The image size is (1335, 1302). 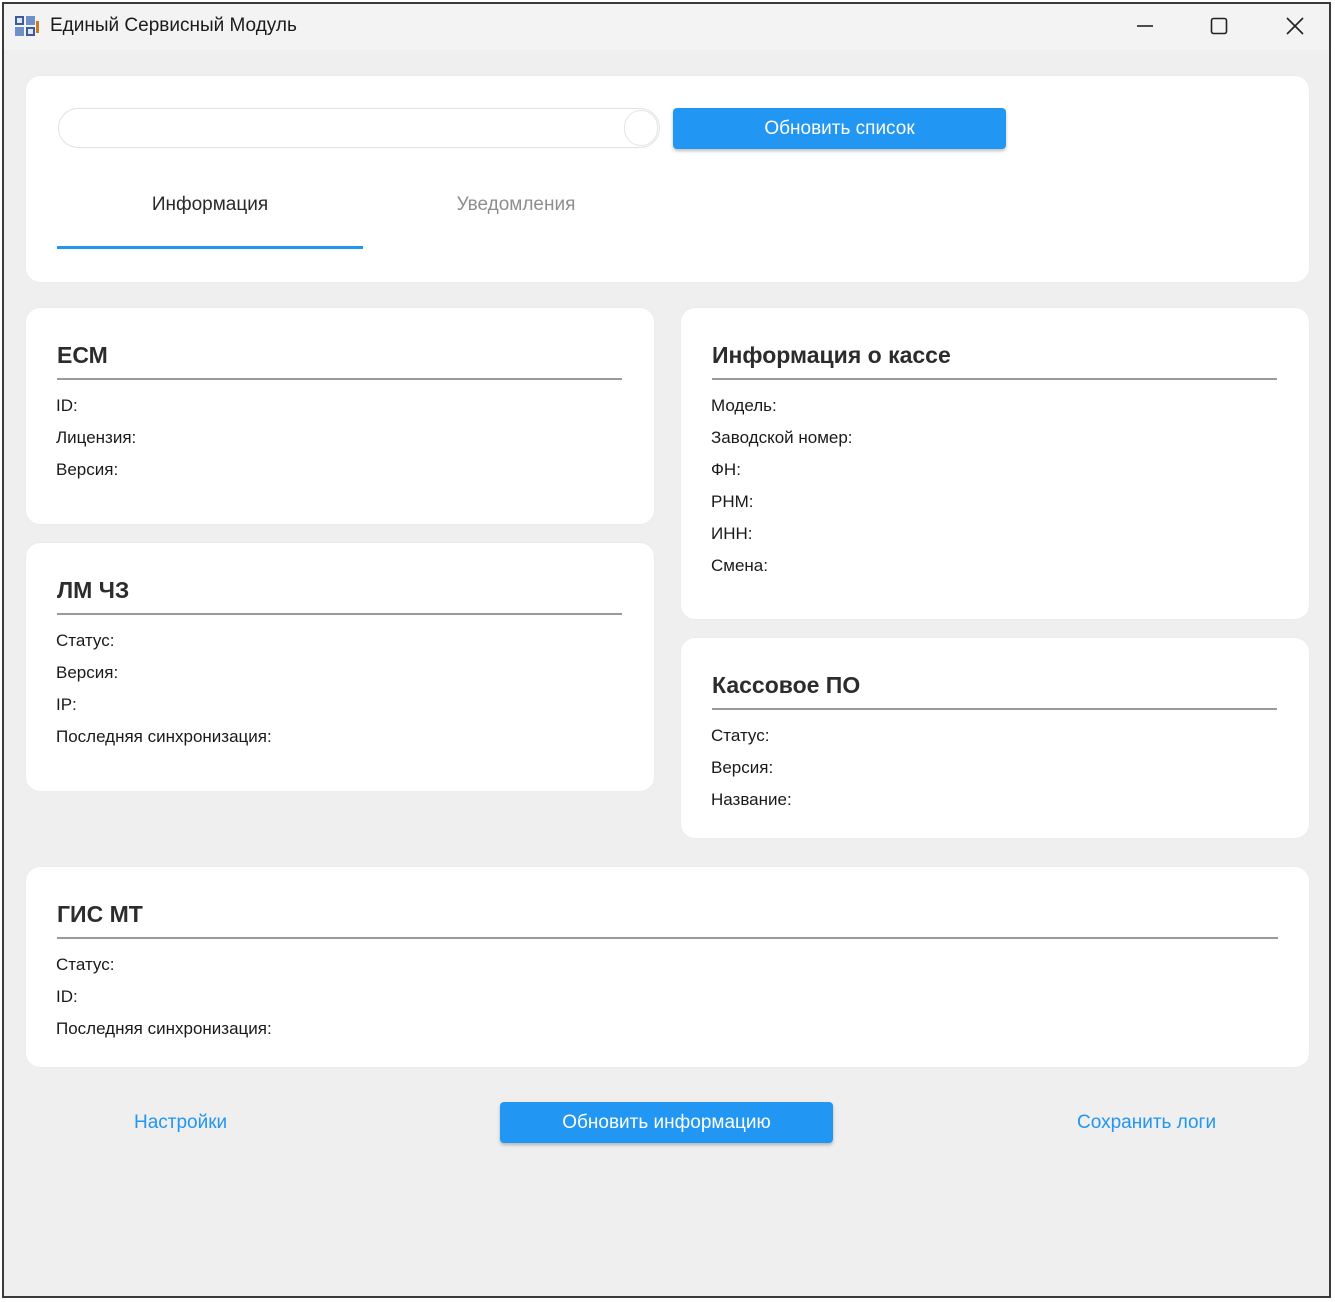 I want to click on save-logs-link: Сохранить логи, so click(x=1146, y=1123).